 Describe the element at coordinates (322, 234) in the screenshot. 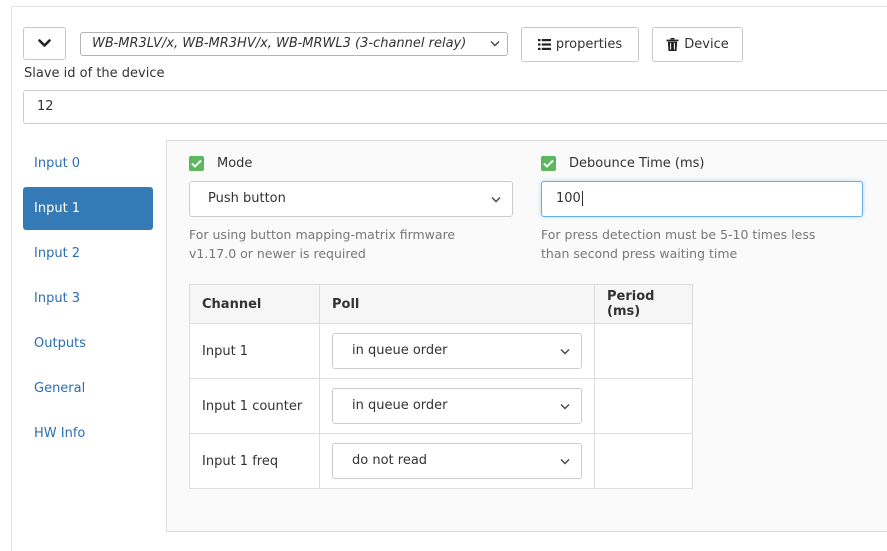

I see `mode-help-line: For using button mapping-matrix firmware` at that location.